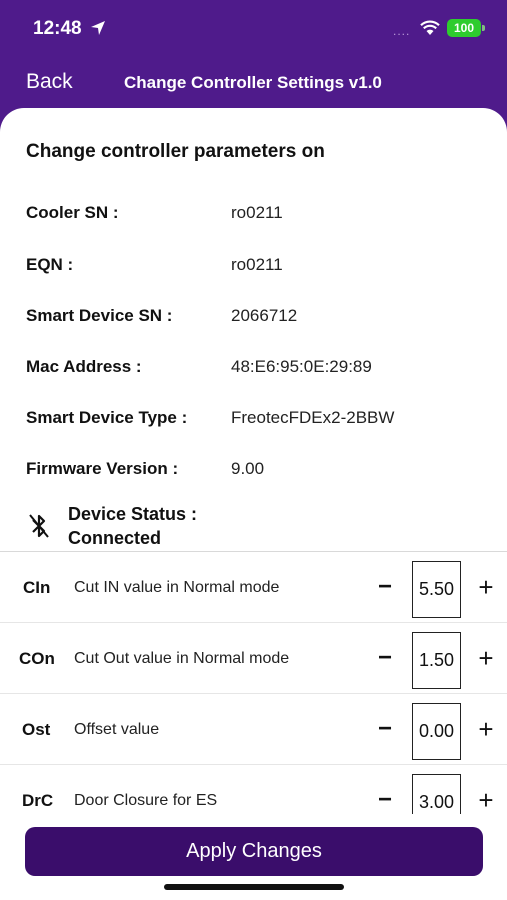 The image size is (507, 900). Describe the element at coordinates (436, 794) in the screenshot. I see `param-value-field: 3.00` at that location.